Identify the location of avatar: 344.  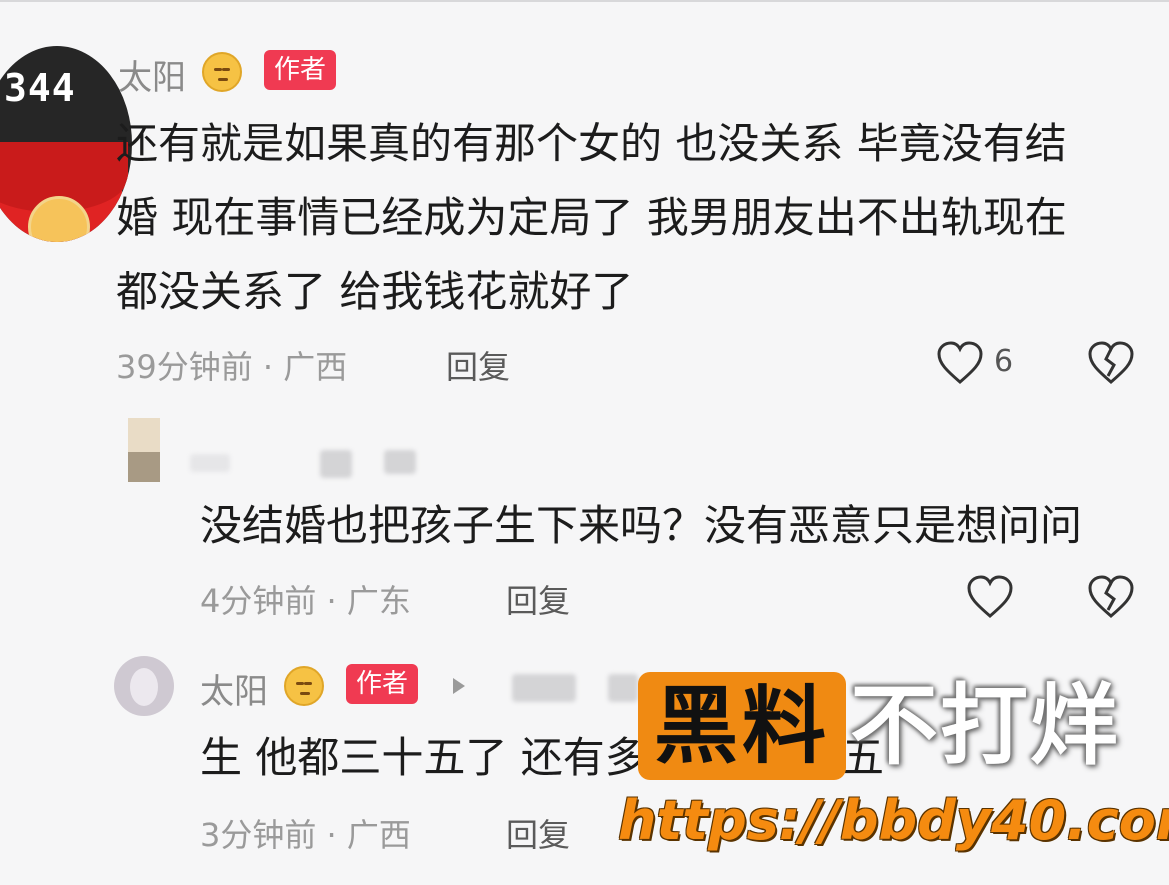
(66, 144).